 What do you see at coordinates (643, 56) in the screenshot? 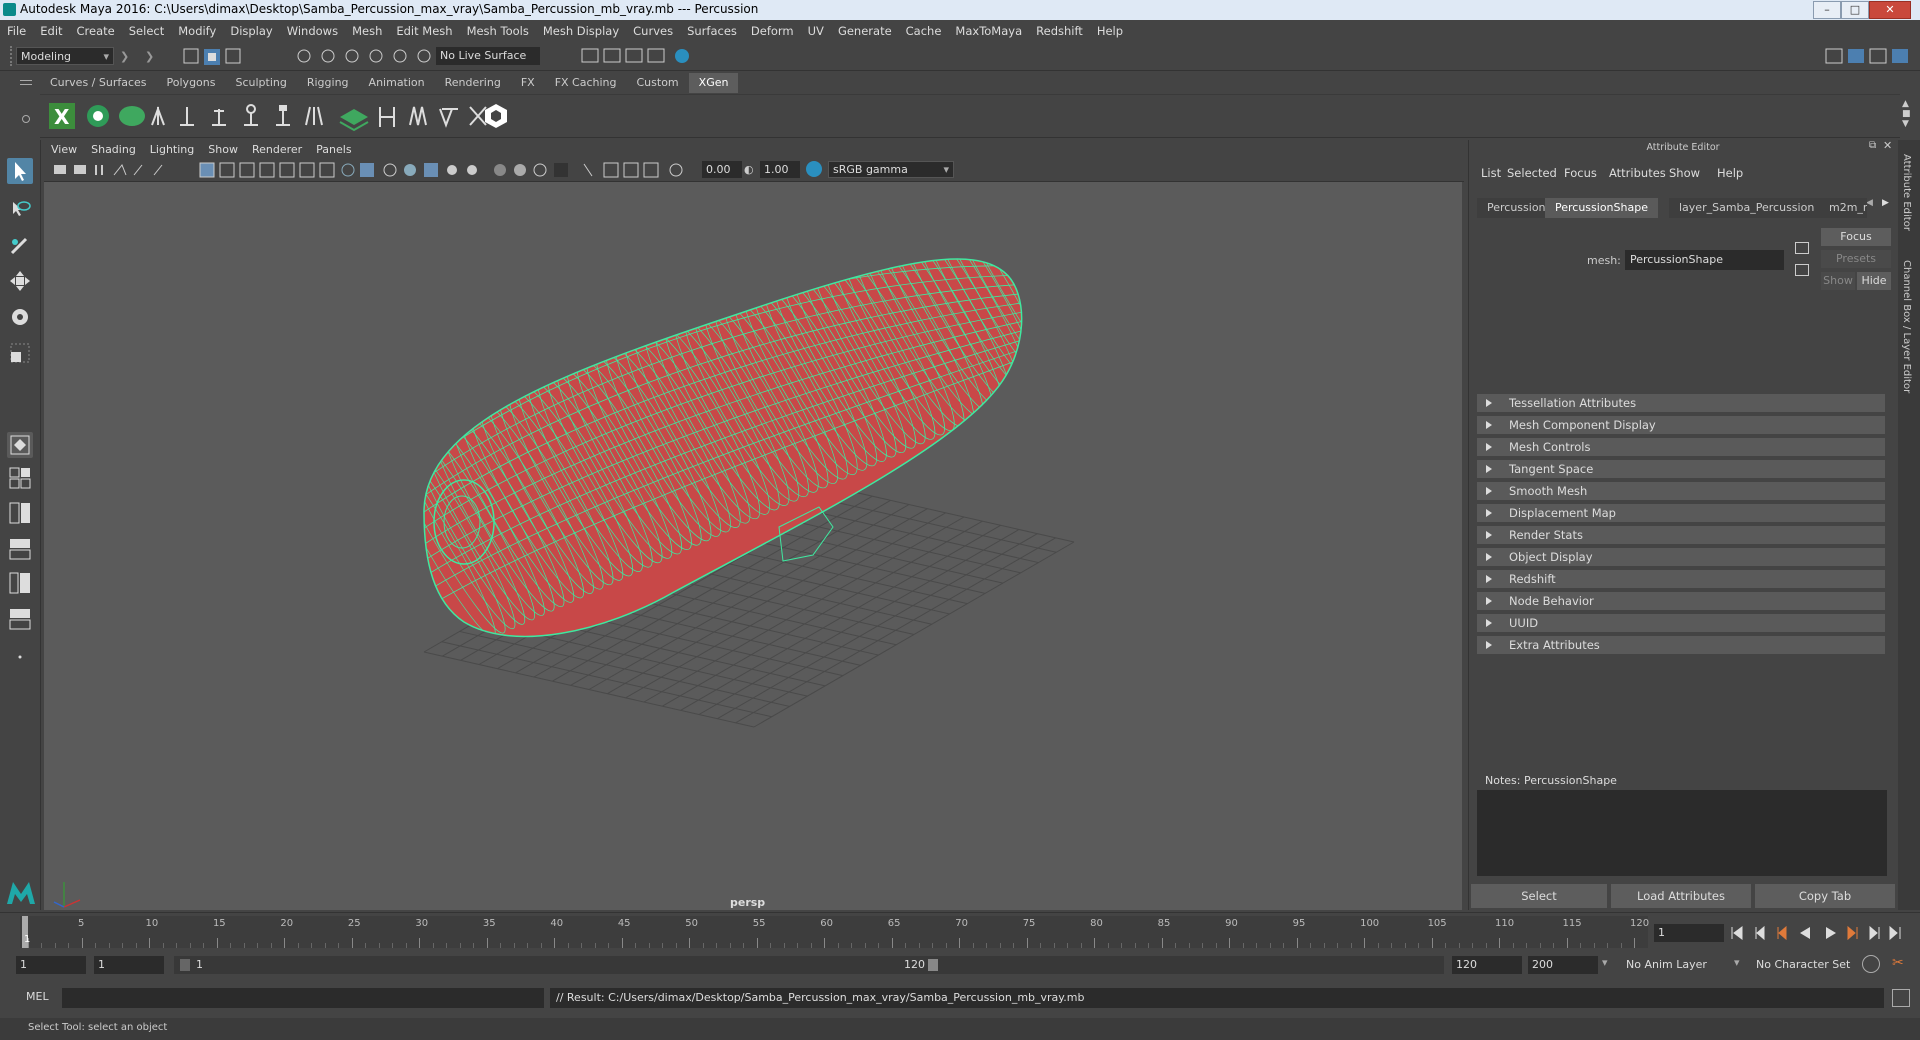
I see `render-icons` at bounding box center [643, 56].